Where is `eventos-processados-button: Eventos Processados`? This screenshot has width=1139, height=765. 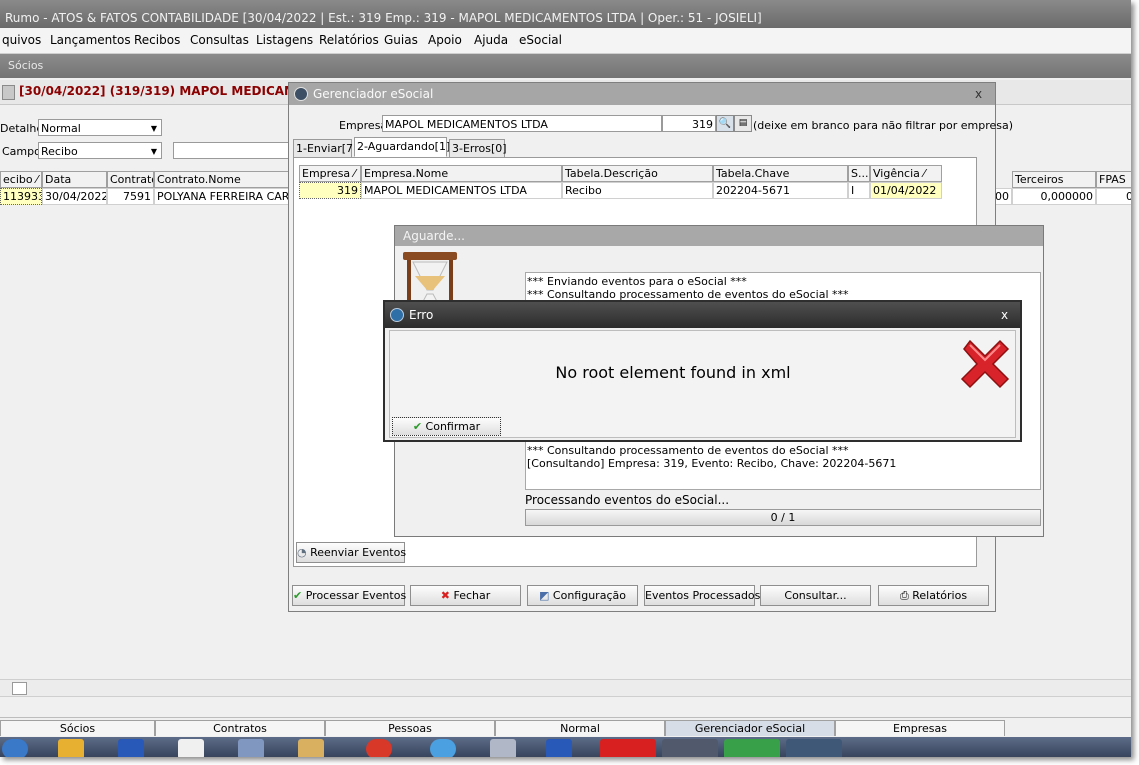
eventos-processados-button: Eventos Processados is located at coordinates (702, 595).